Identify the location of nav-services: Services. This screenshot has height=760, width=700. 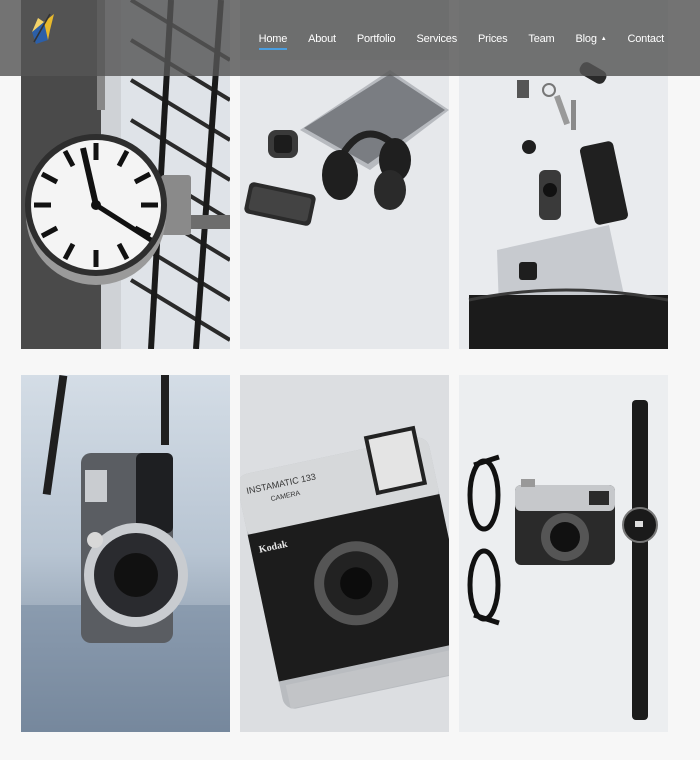
(436, 39).